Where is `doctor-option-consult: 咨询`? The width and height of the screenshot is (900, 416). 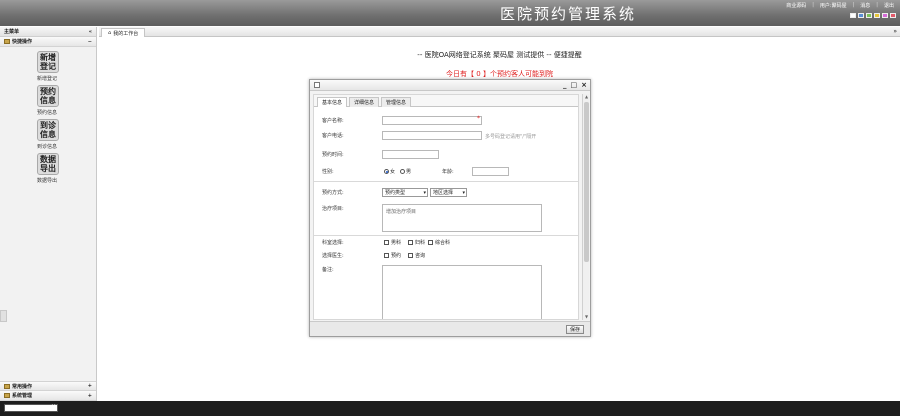
doctor-option-consult: 咨询 is located at coordinates (416, 255).